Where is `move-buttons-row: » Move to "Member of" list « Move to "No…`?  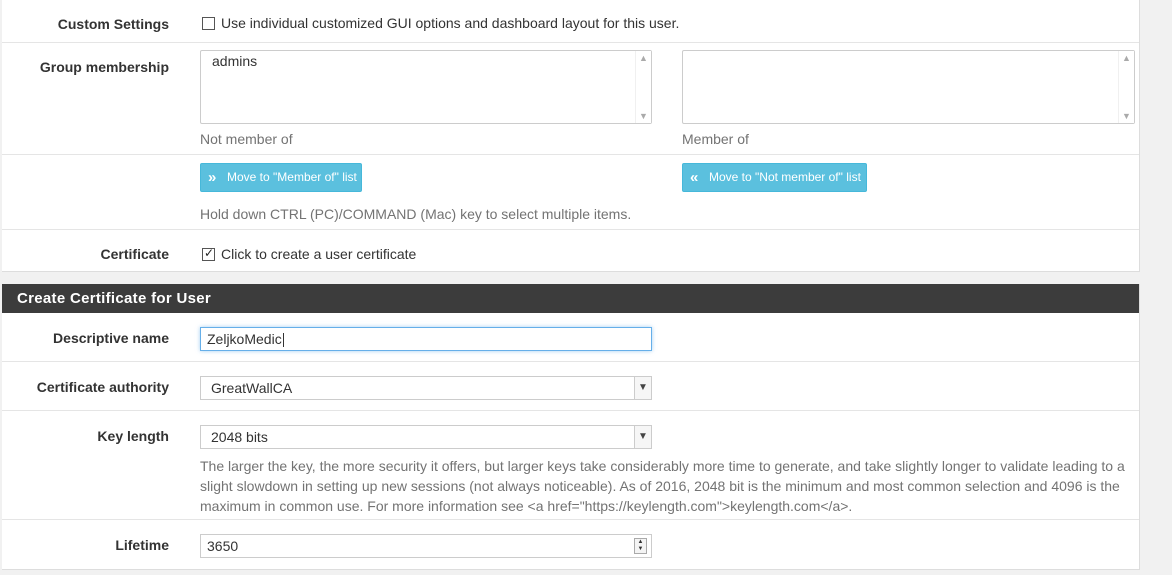
move-buttons-row: » Move to "Member of" list « Move to "No… is located at coordinates (570, 192).